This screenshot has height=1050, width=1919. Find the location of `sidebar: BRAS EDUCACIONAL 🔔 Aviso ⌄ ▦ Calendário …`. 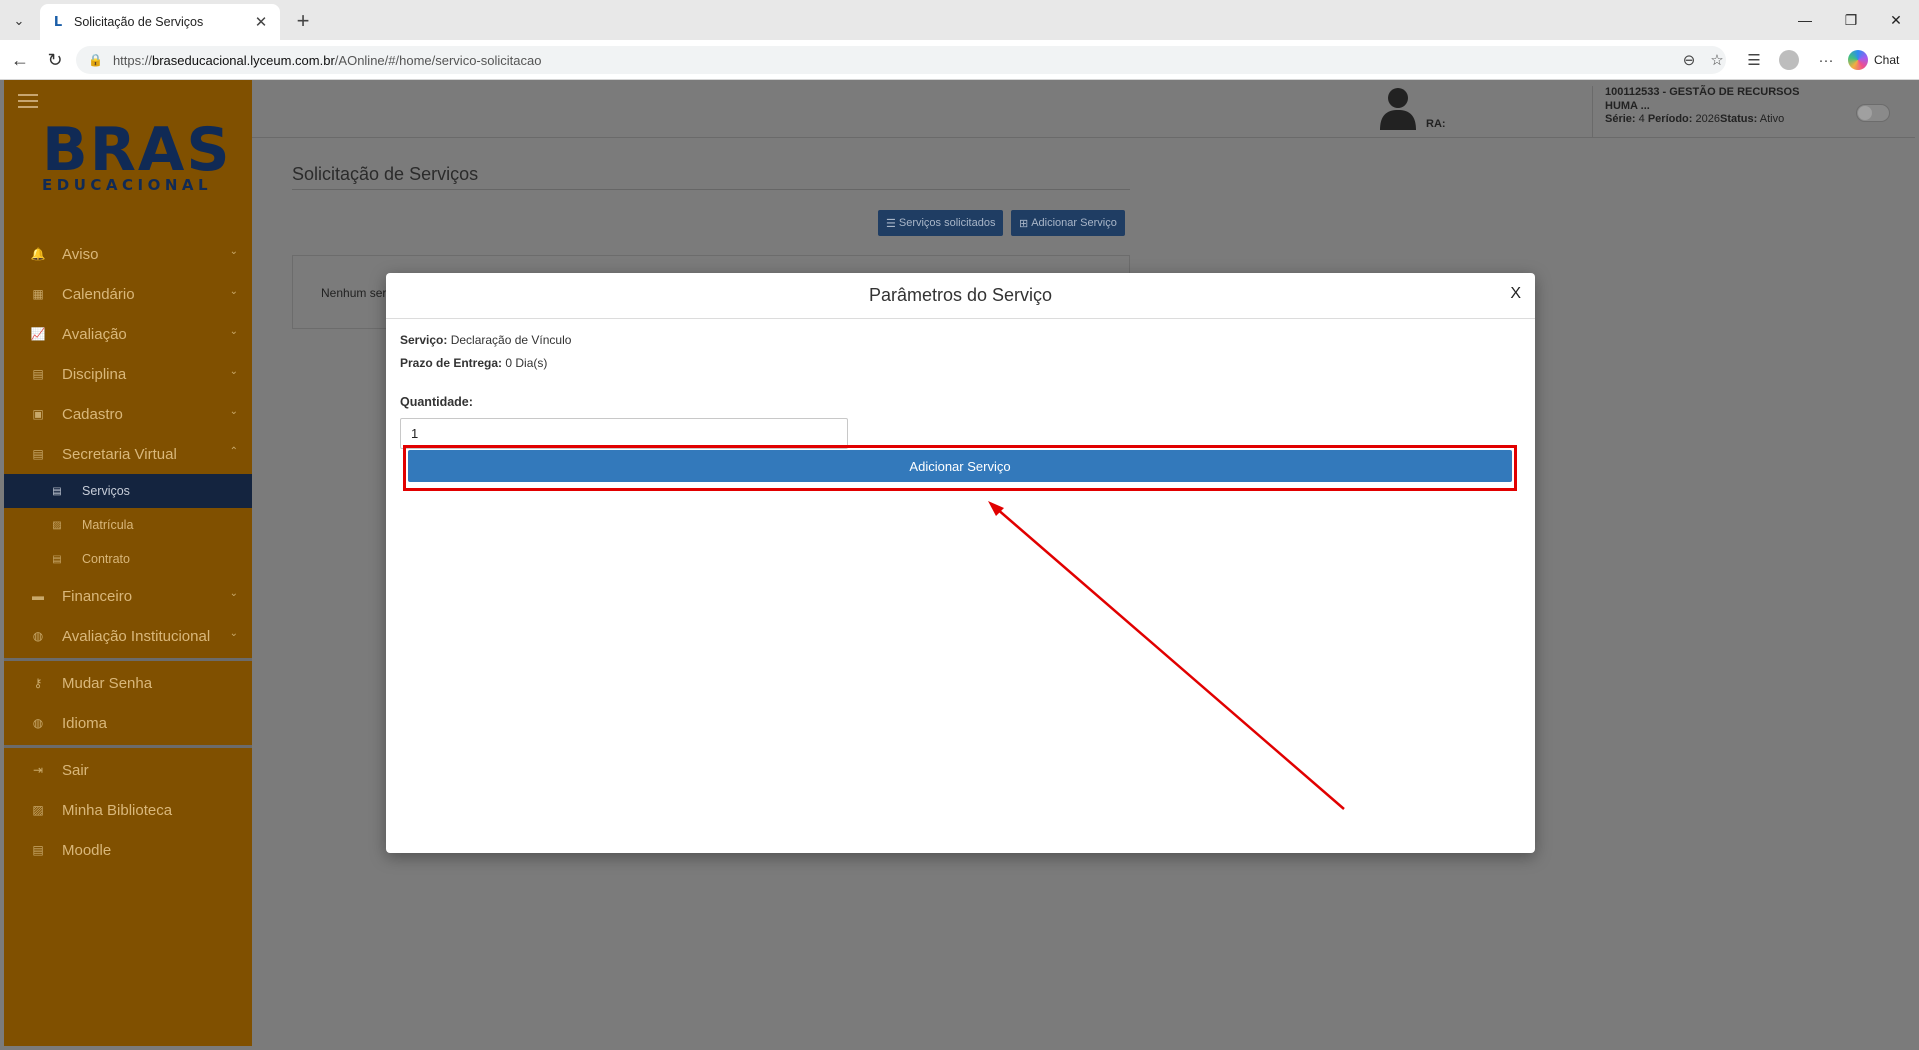

sidebar: BRAS EDUCACIONAL 🔔 Aviso ⌄ ▦ Calendário … is located at coordinates (128, 563).